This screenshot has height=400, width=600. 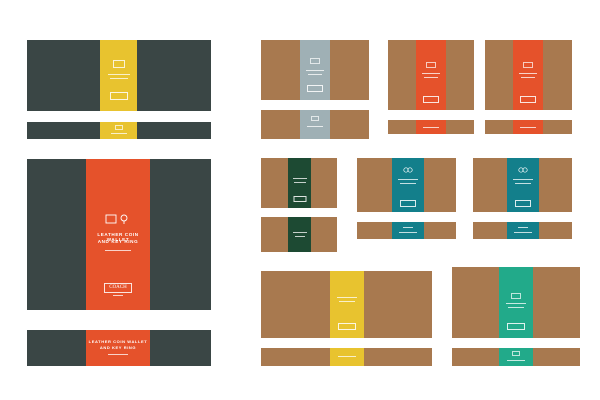 I want to click on kraft-box-greyblue, so click(x=315, y=70).